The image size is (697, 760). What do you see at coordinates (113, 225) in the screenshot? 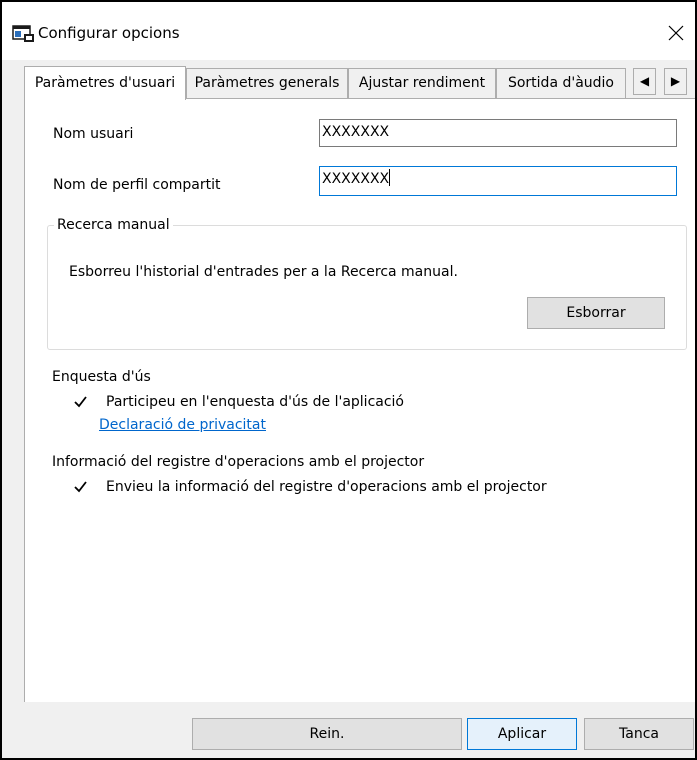
I see `manual-search-title: Recerca manual` at bounding box center [113, 225].